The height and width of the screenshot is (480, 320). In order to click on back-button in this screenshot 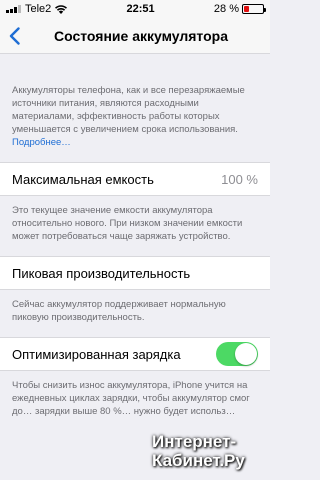, I will do `click(14, 36)`.